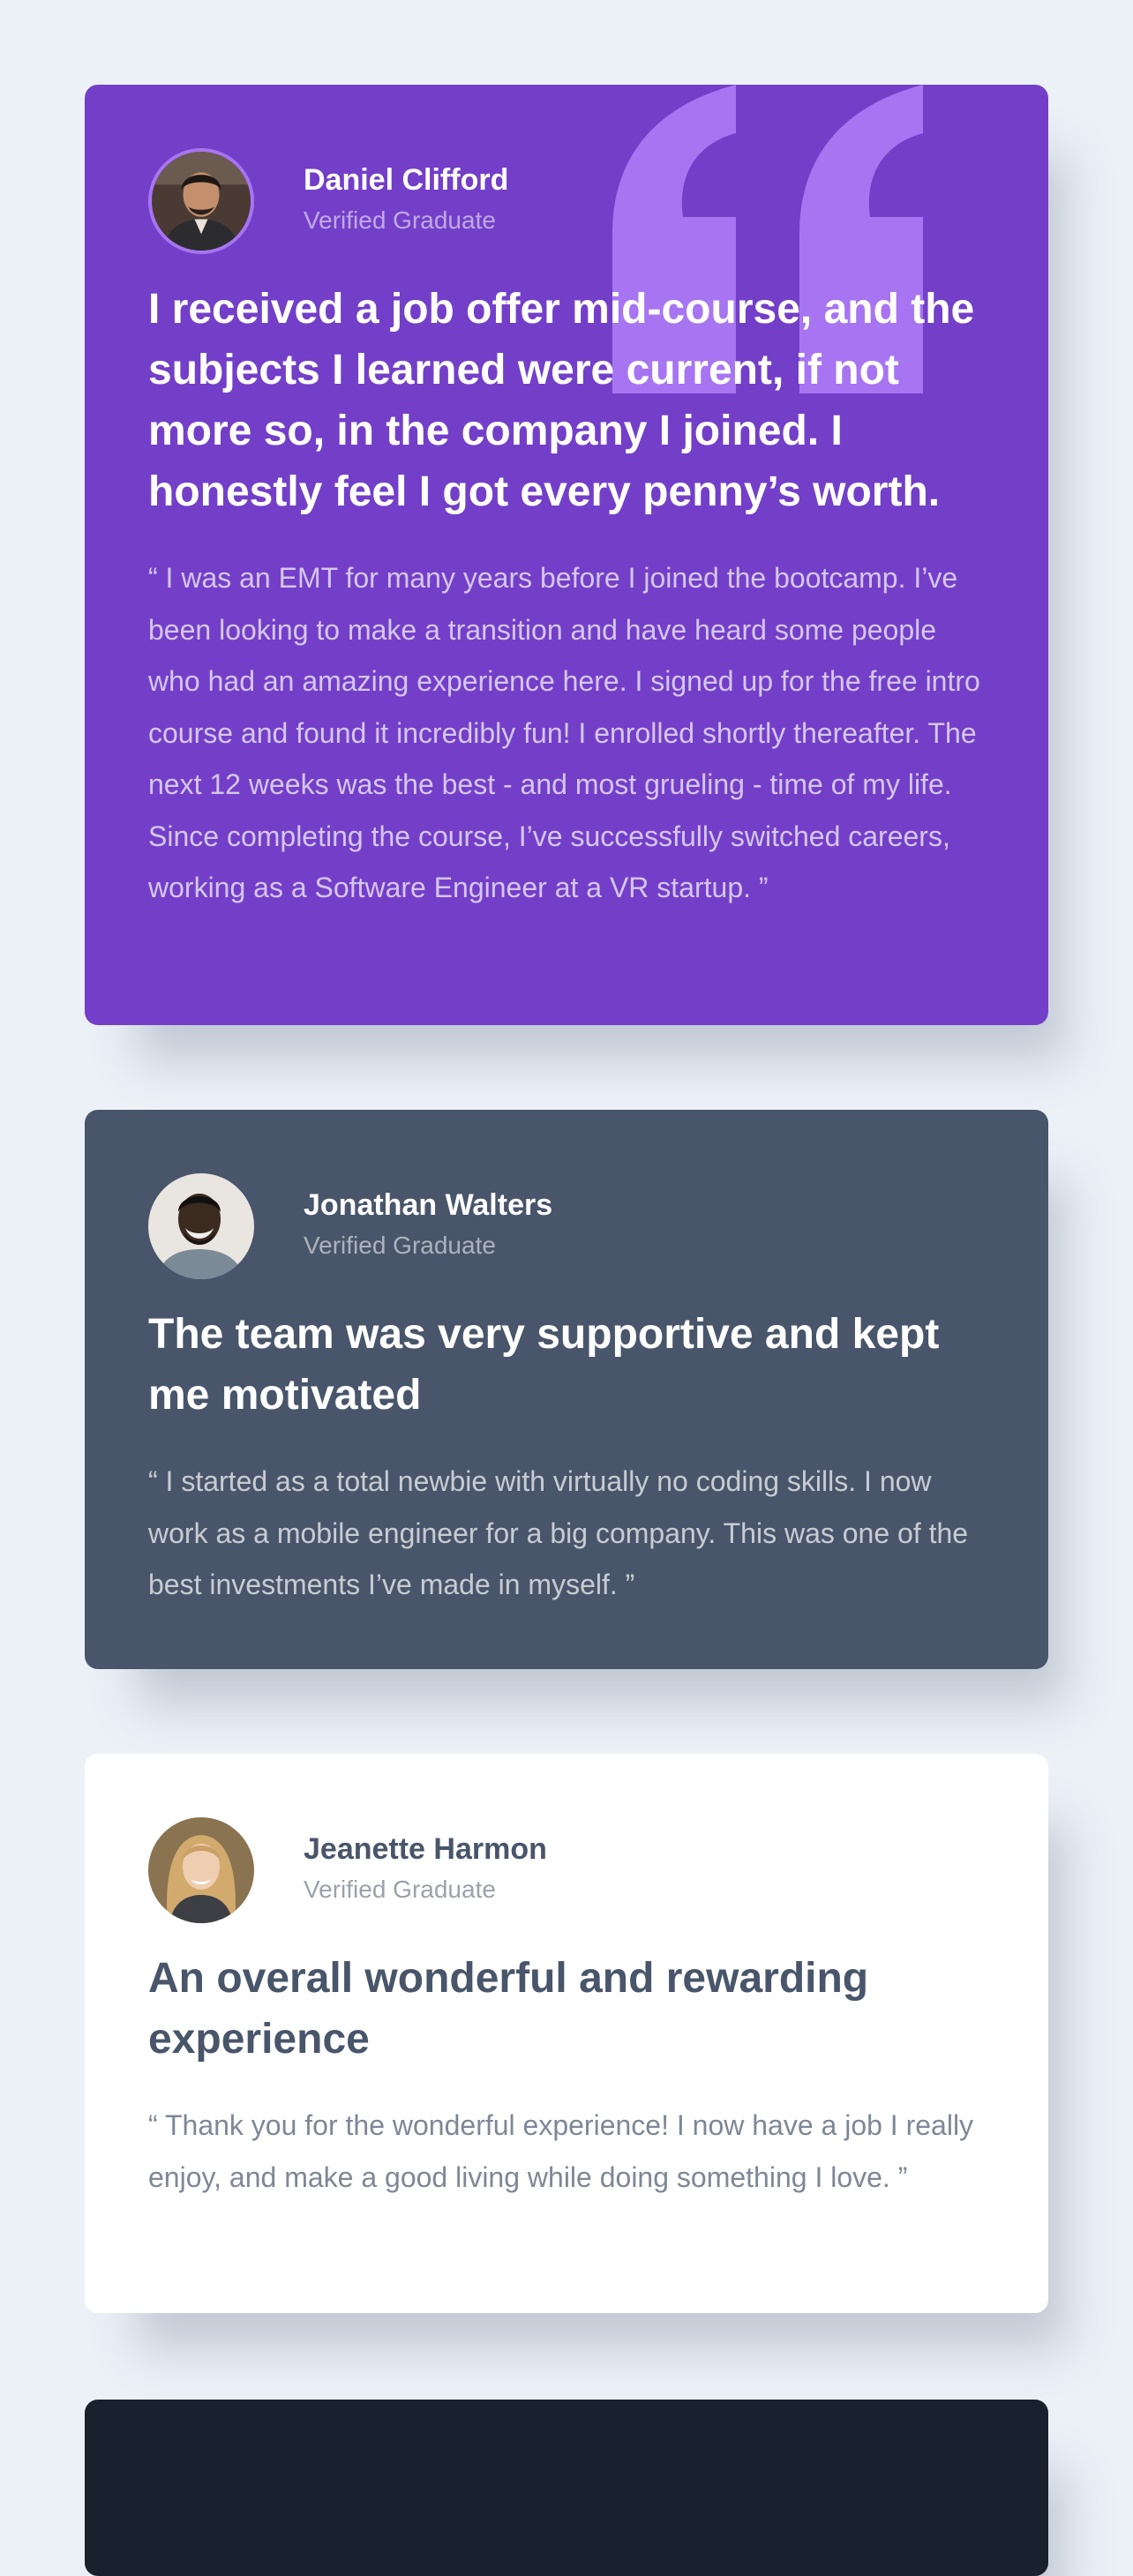 The width and height of the screenshot is (1133, 2576). What do you see at coordinates (428, 1205) in the screenshot?
I see `person-name: Jonathan Walters` at bounding box center [428, 1205].